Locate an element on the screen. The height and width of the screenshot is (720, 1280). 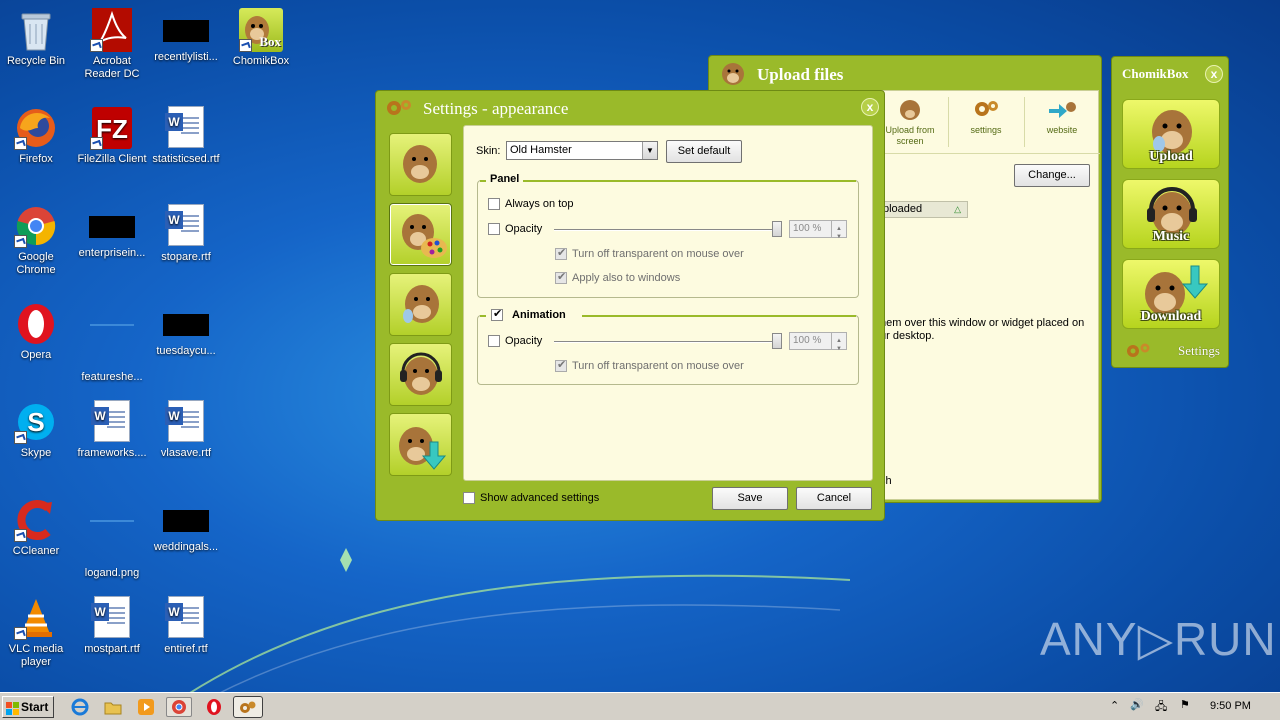
widget-music-button: Music is located at coordinates (1171, 214).